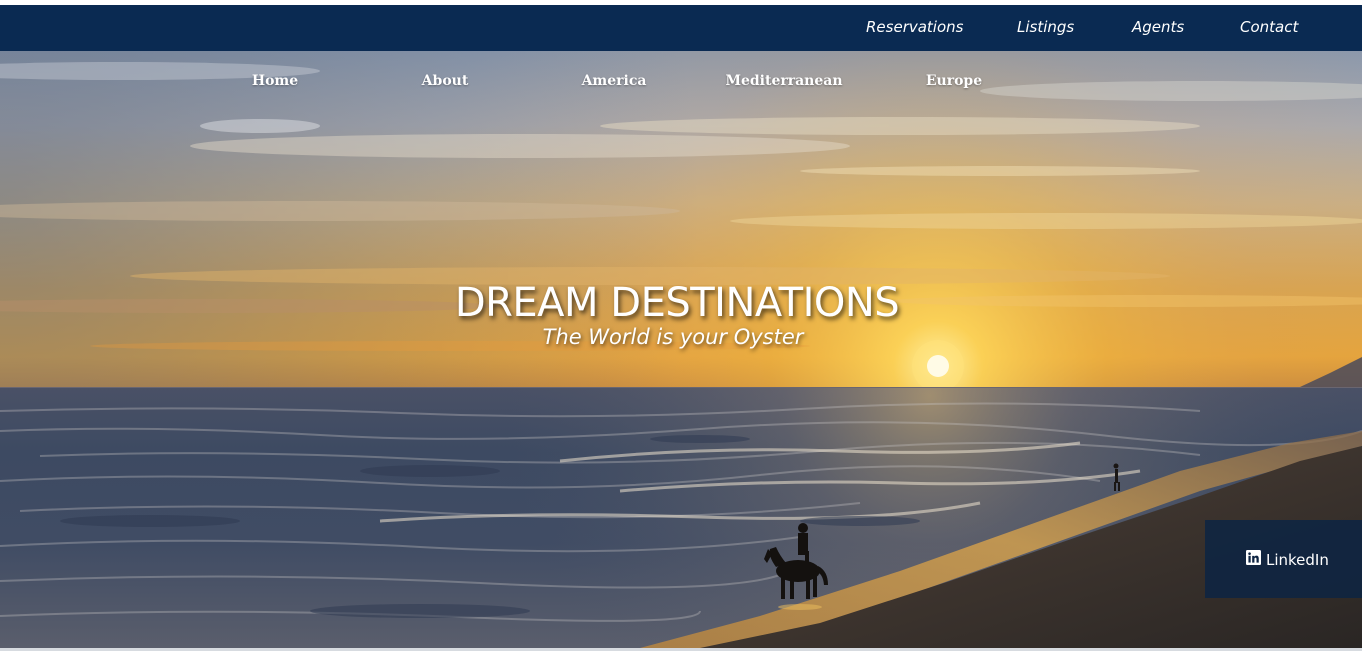 This screenshot has height=651, width=1362. Describe the element at coordinates (681, 28) in the screenshot. I see `top-navigation-bar: Reservations Listings Agents Contact` at that location.